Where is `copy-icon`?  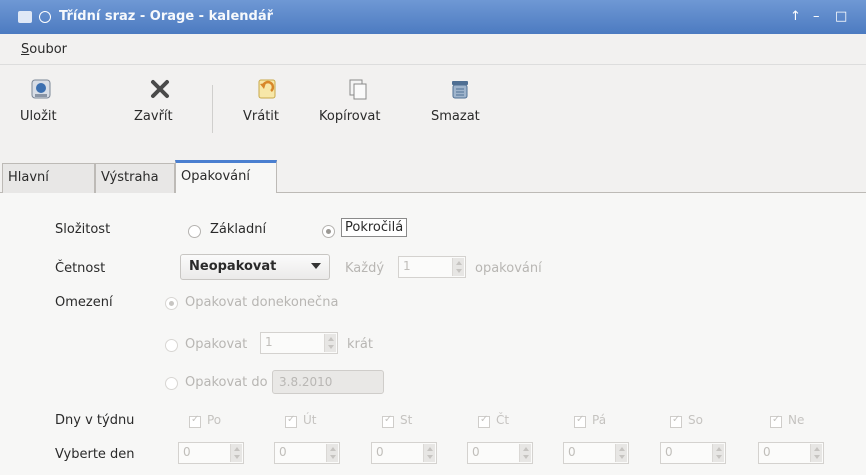 copy-icon is located at coordinates (358, 89).